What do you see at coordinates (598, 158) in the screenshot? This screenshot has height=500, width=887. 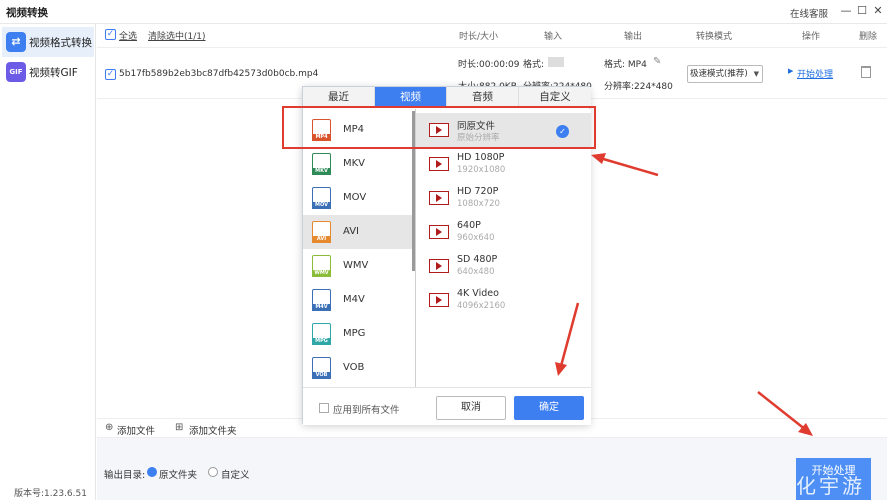 I see `arrowhead-selection` at bounding box center [598, 158].